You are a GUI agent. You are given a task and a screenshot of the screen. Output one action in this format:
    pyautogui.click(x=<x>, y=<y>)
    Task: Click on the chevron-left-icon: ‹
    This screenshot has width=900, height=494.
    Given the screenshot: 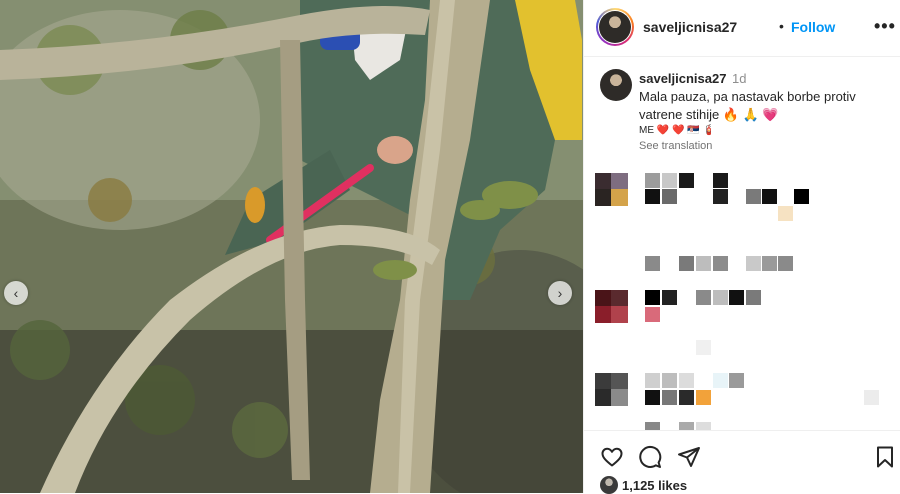 What is the action you would take?
    pyautogui.click(x=16, y=293)
    